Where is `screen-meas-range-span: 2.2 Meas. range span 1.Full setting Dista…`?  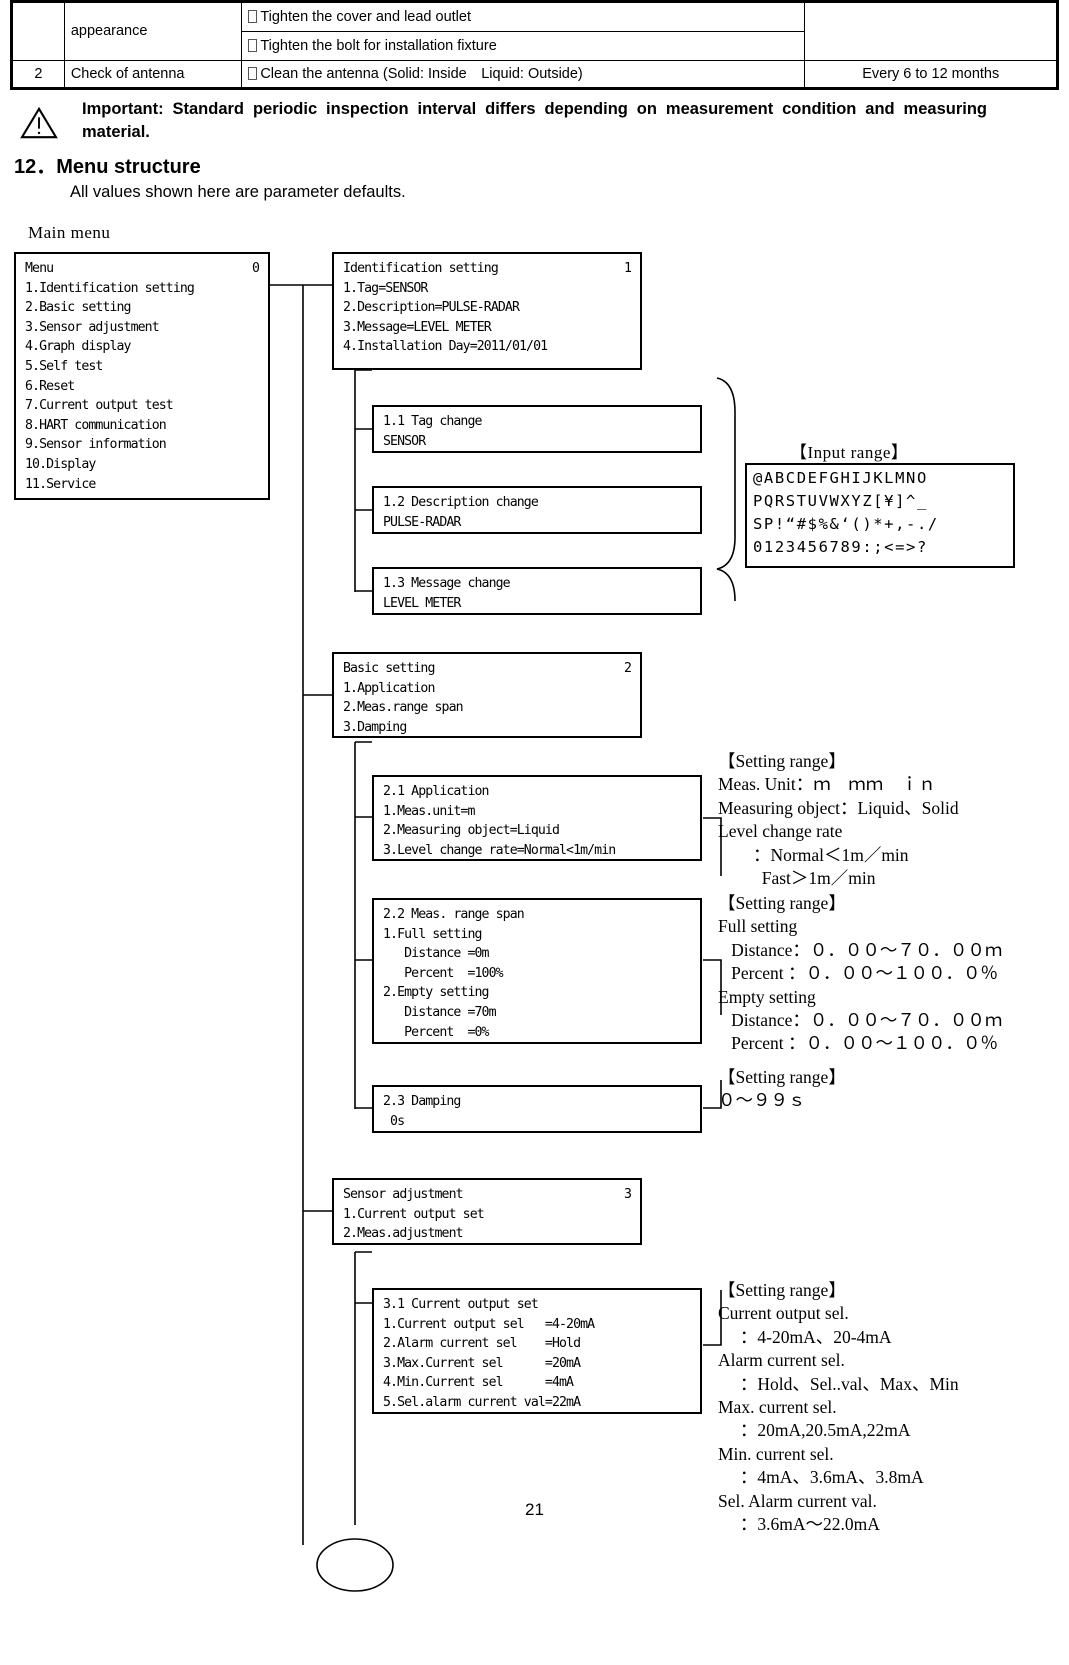
screen-meas-range-span: 2.2 Meas. range span 1.Full setting Dista… is located at coordinates (537, 971).